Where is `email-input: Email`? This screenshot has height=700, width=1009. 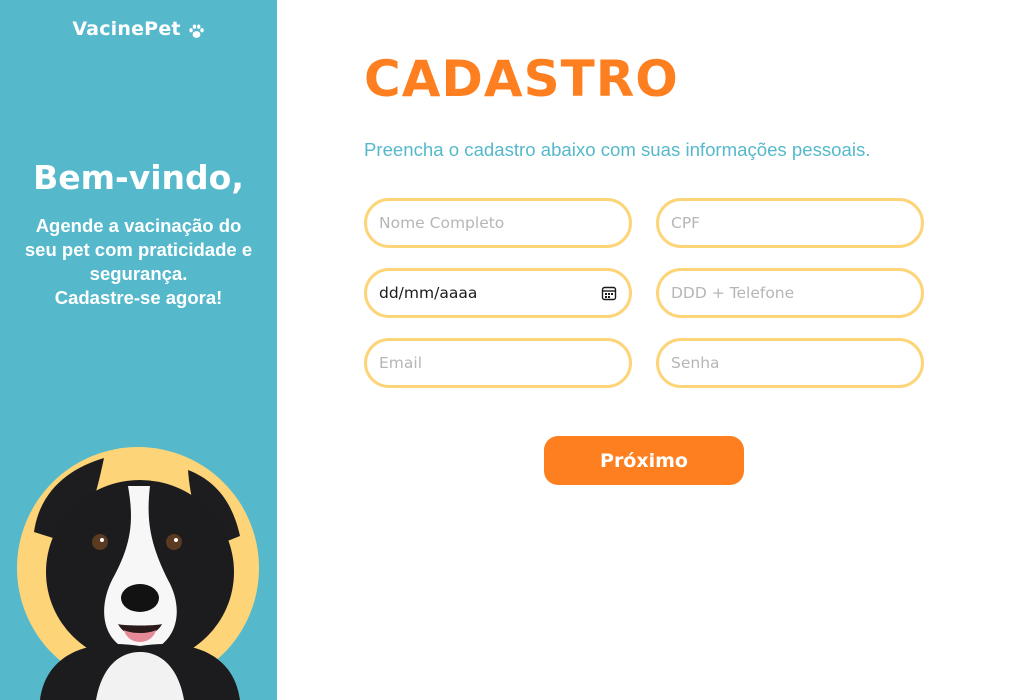
email-input: Email is located at coordinates (498, 363).